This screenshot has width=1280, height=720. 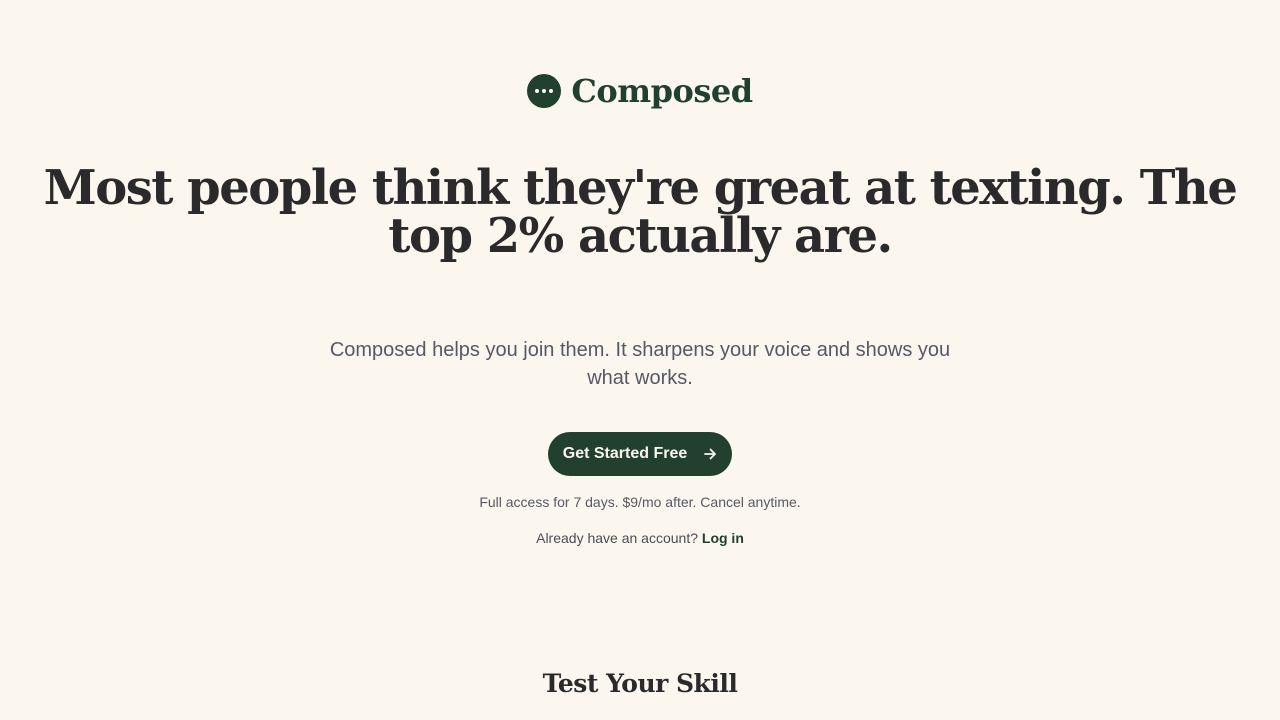 I want to click on brand-logo: Composed, so click(x=640, y=91).